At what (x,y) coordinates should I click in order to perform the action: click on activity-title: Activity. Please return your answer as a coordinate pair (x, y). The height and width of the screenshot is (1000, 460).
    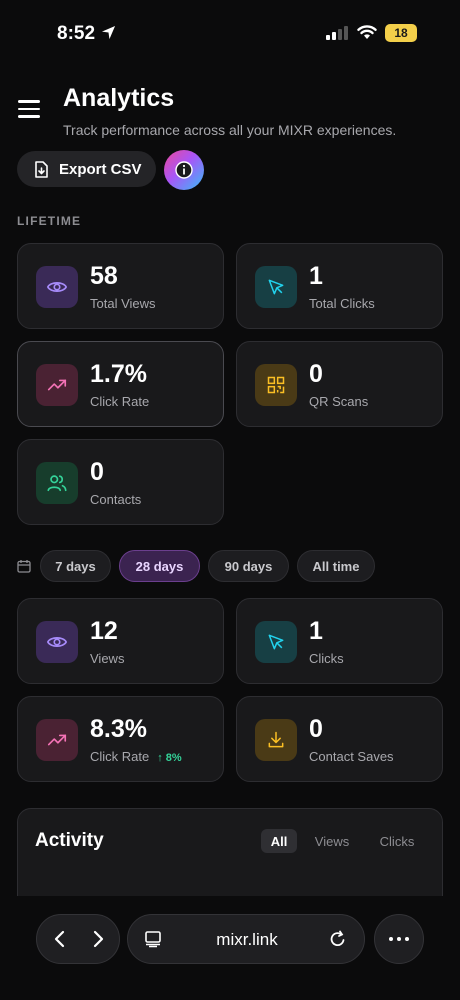
    Looking at the image, I should click on (69, 840).